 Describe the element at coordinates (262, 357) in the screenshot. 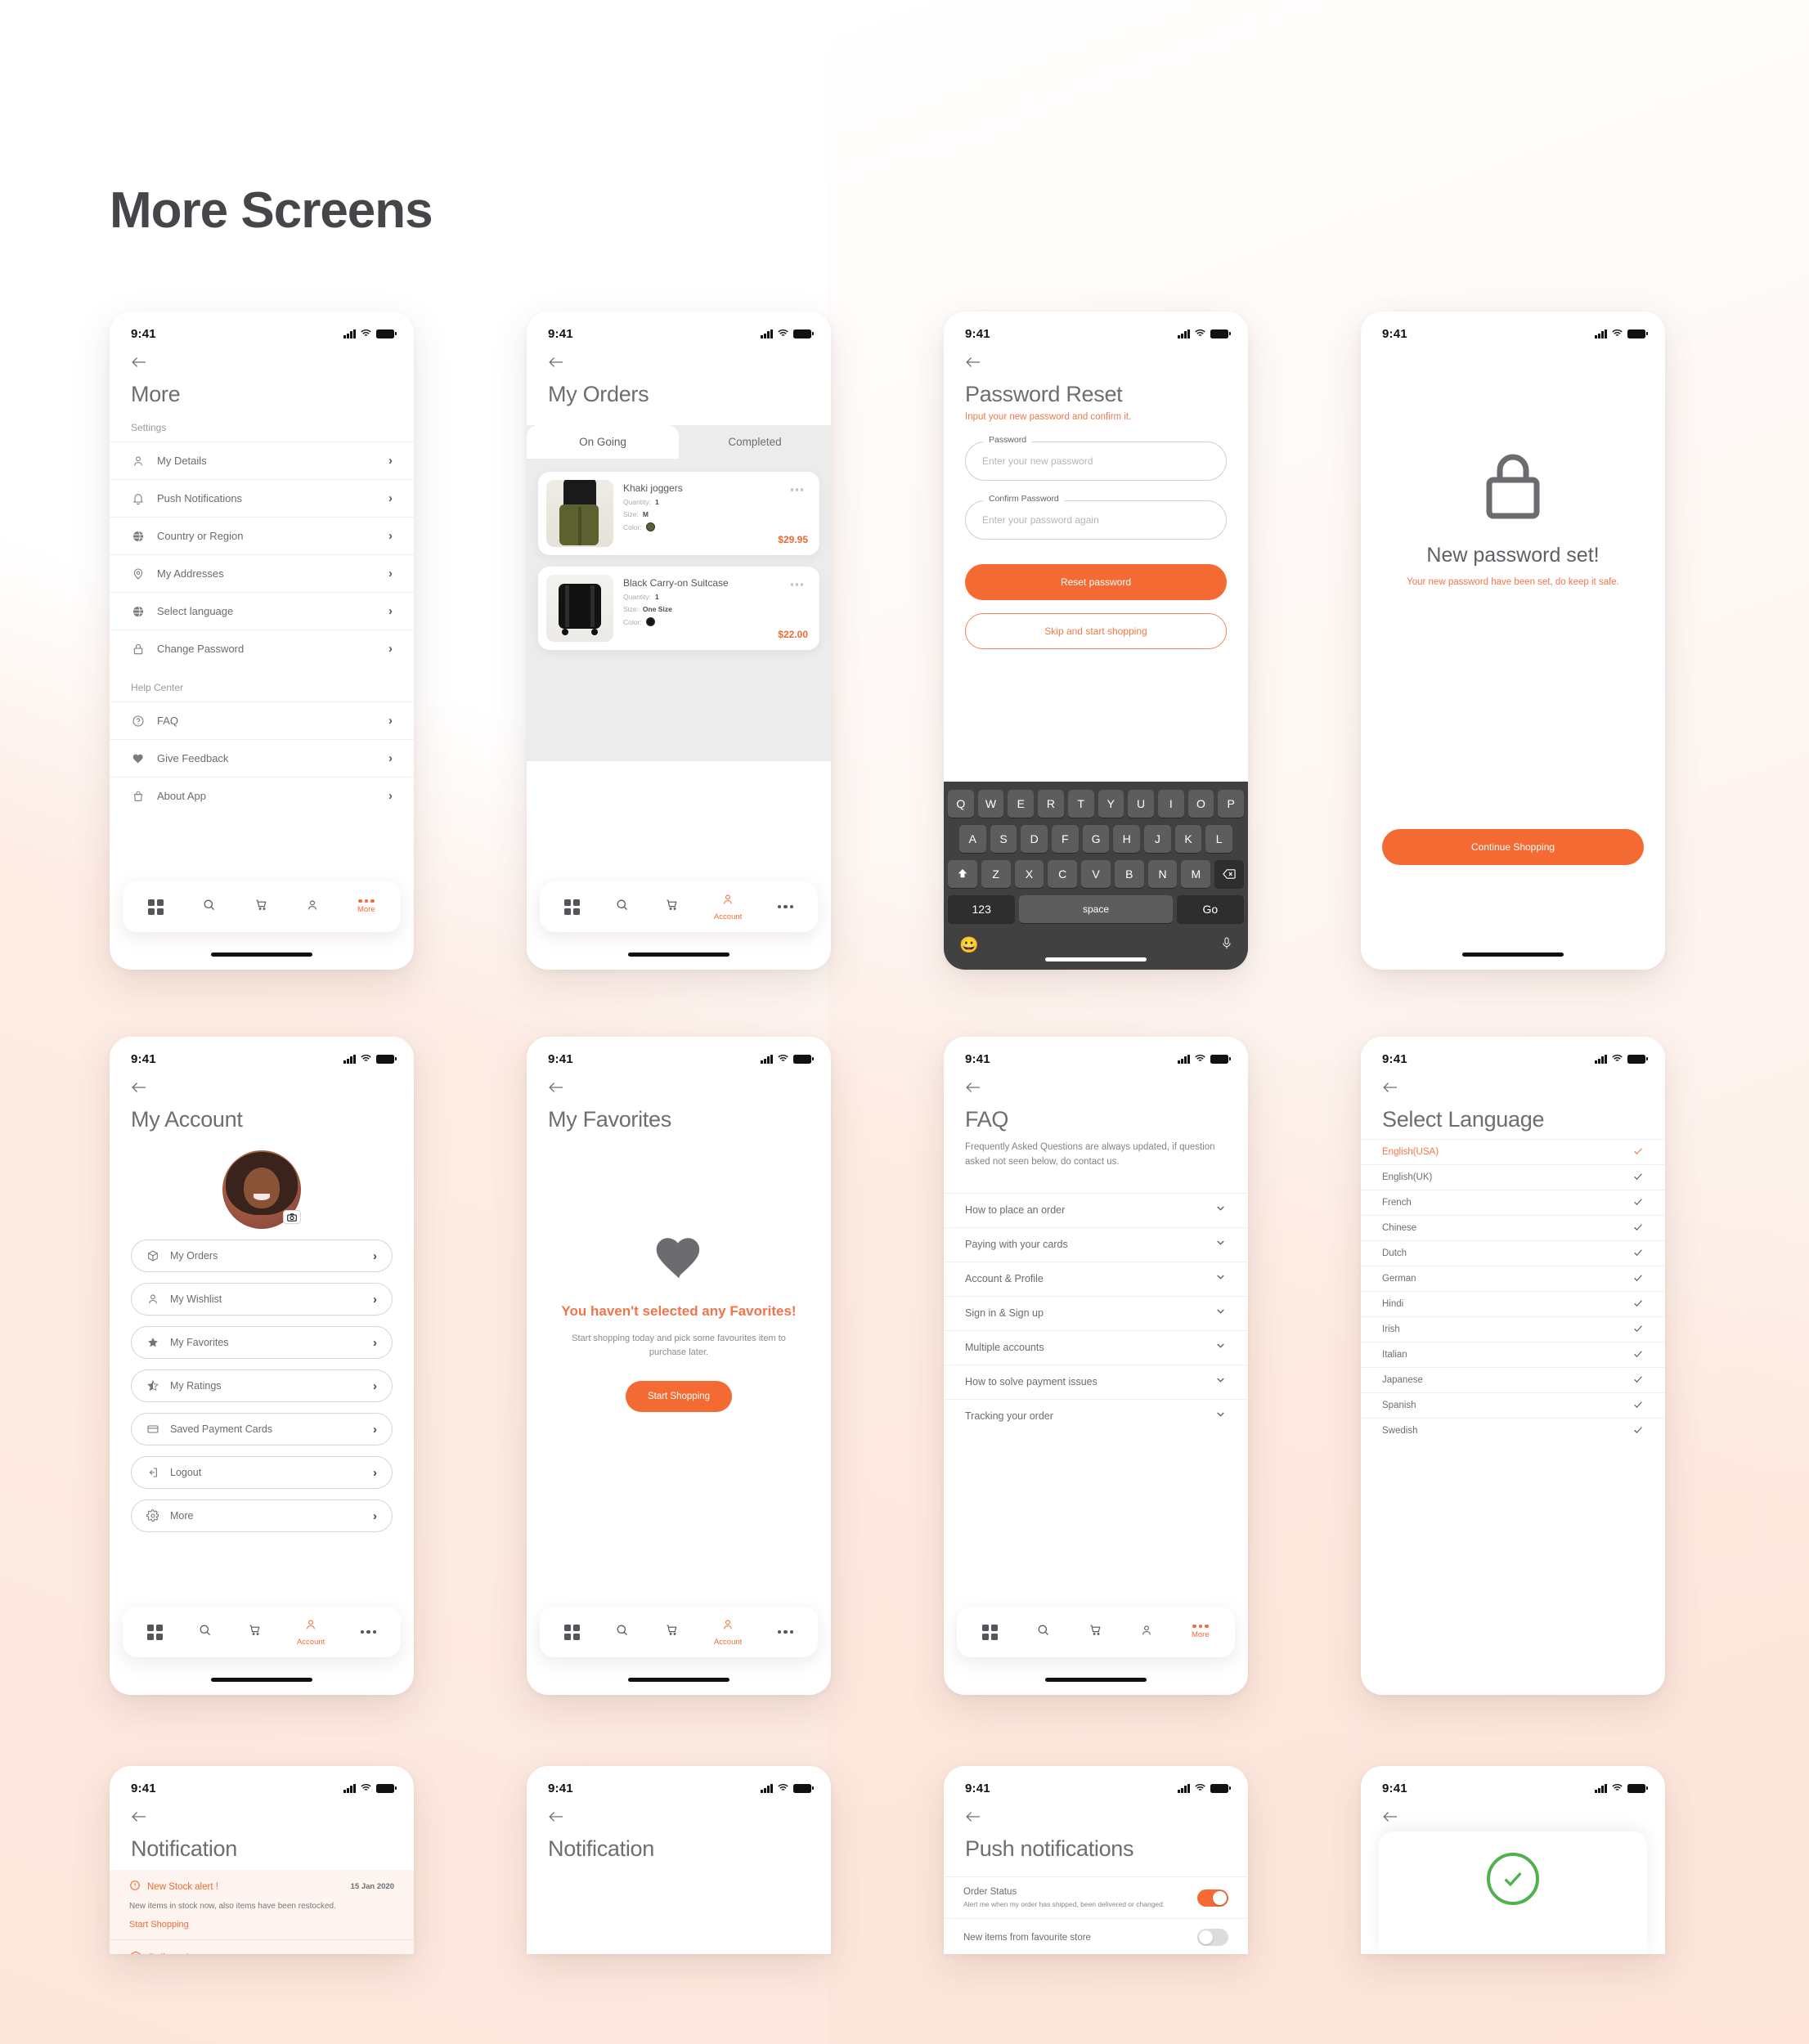

I see `back-button-more` at that location.